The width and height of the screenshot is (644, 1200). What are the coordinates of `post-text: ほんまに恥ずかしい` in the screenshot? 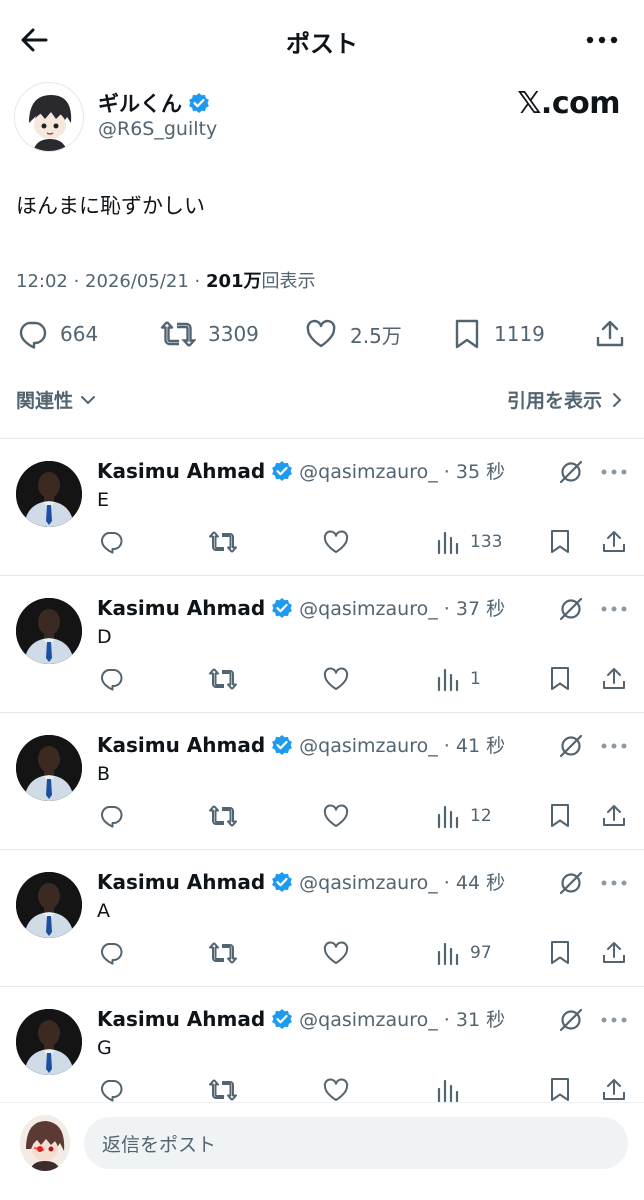 It's located at (110, 206).